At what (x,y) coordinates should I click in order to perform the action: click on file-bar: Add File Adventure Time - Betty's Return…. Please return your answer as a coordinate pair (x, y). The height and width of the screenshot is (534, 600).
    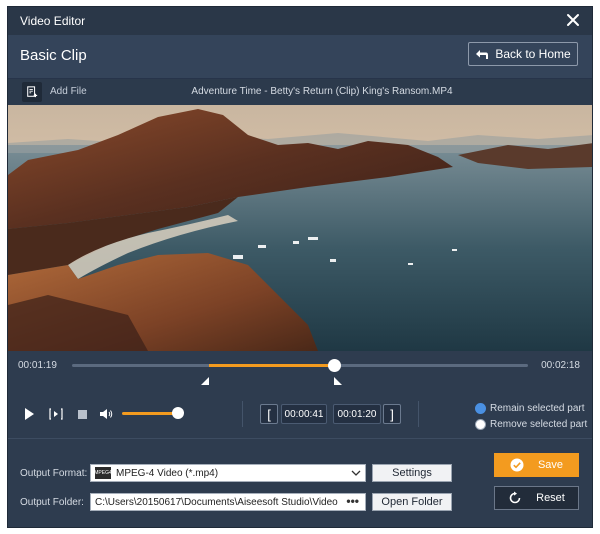
    Looking at the image, I should click on (300, 92).